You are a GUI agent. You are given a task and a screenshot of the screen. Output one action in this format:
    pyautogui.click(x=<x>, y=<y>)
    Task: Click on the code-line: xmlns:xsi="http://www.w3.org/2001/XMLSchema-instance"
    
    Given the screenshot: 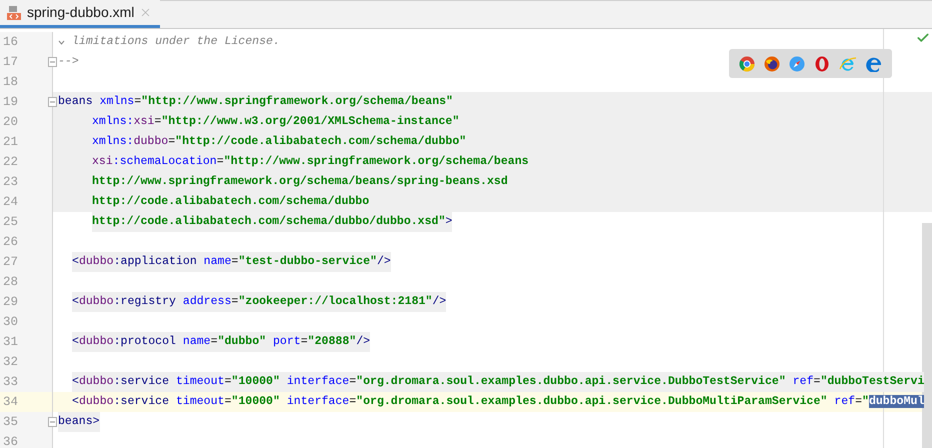 What is the action you would take?
    pyautogui.click(x=276, y=122)
    